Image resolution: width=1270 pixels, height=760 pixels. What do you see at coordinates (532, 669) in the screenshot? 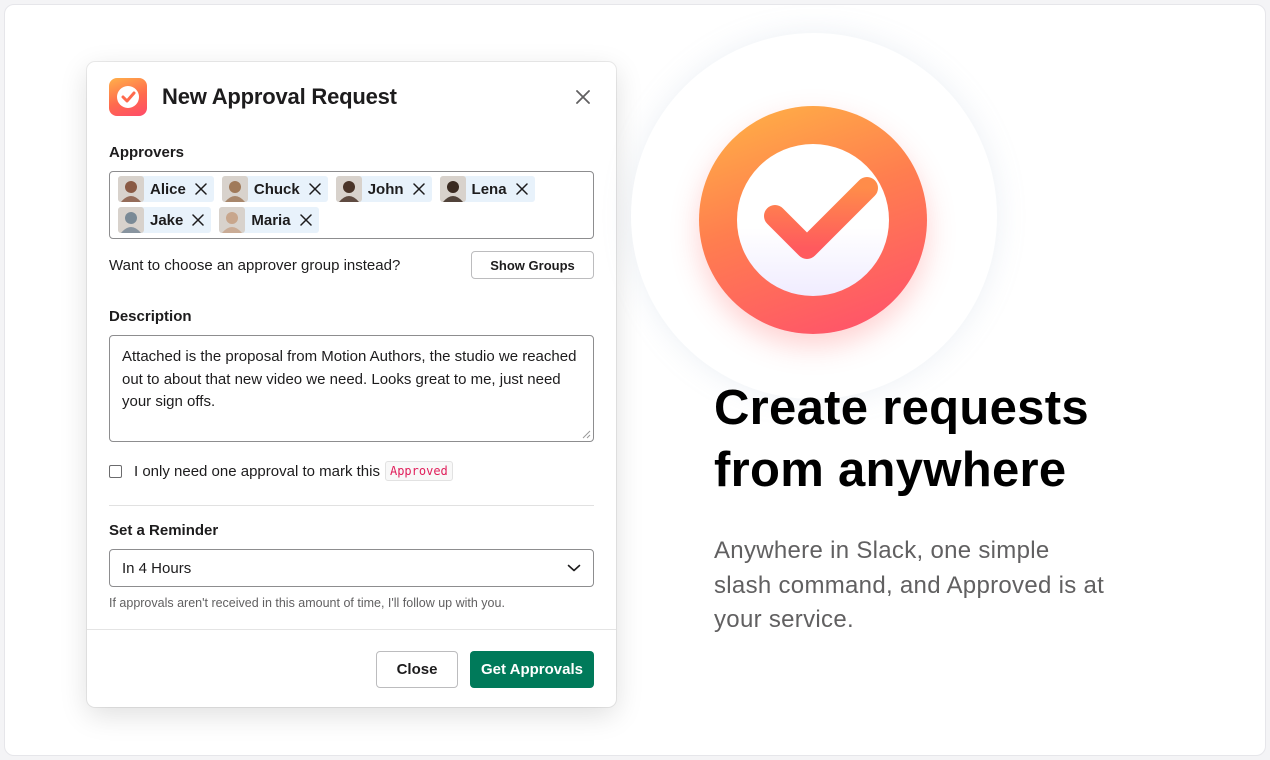
I see `get-approvals-button: Get Approvals` at bounding box center [532, 669].